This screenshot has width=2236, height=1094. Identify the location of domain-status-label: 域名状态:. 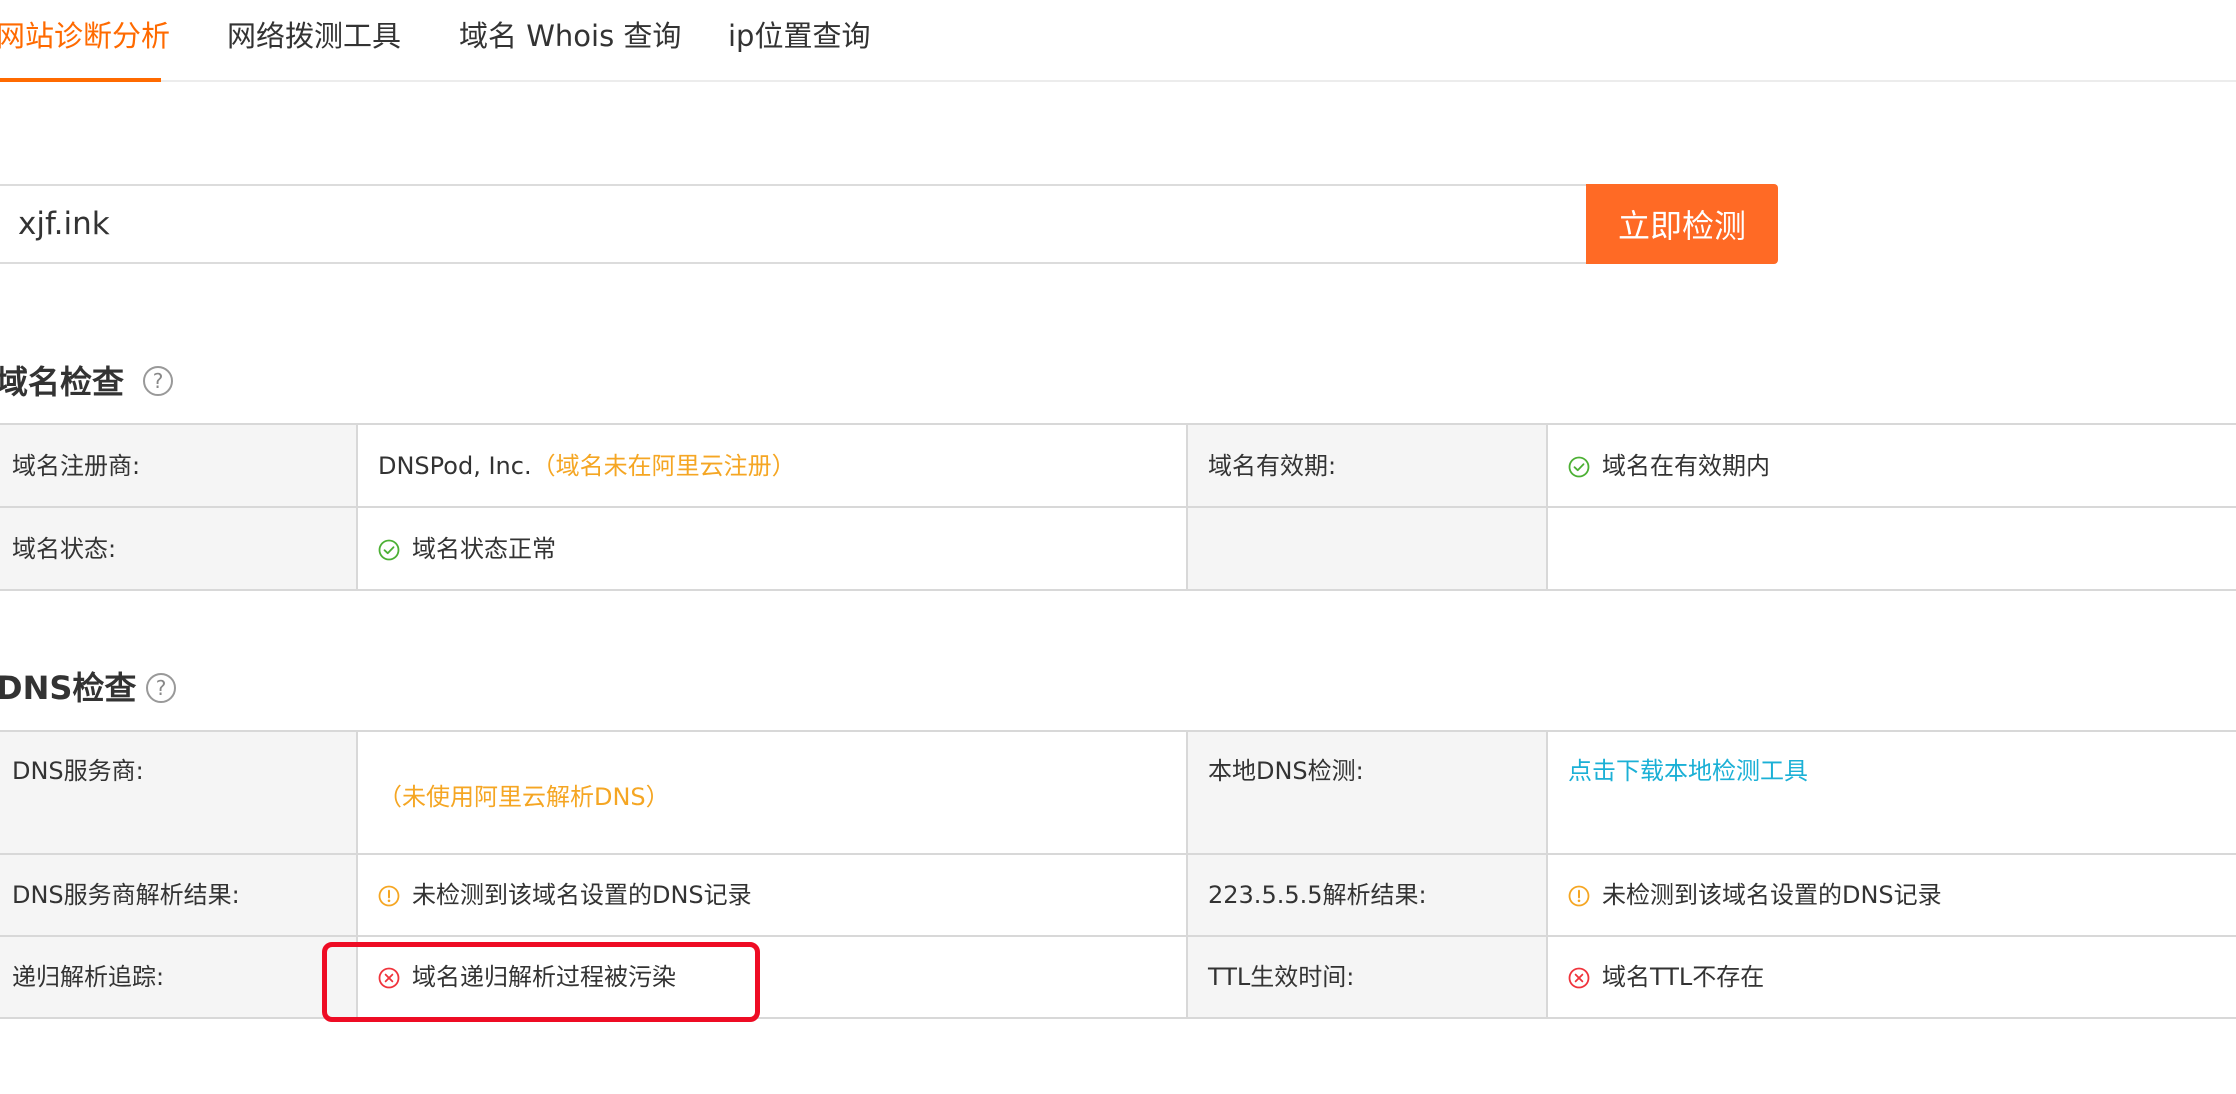
(179, 548).